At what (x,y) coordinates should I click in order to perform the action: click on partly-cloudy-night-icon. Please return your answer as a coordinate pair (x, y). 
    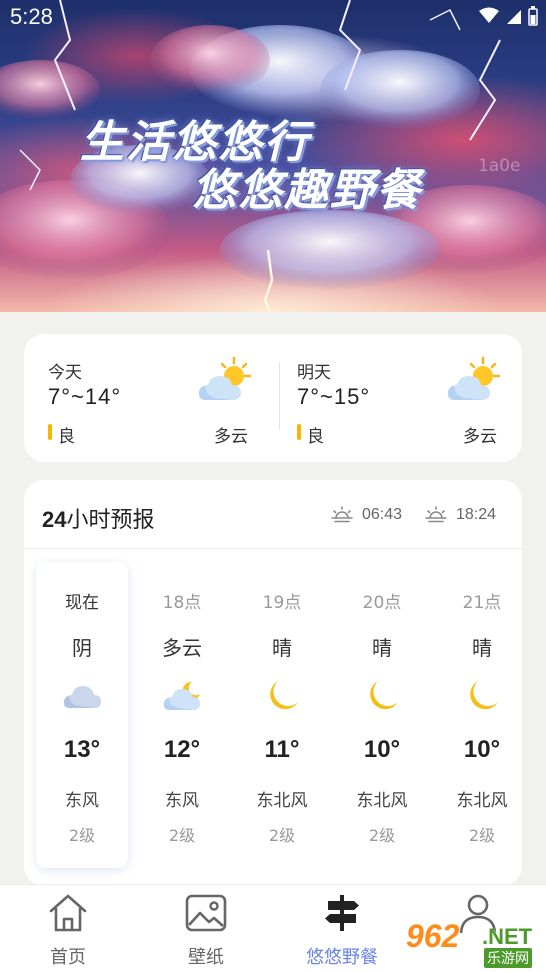
    Looking at the image, I should click on (181, 695).